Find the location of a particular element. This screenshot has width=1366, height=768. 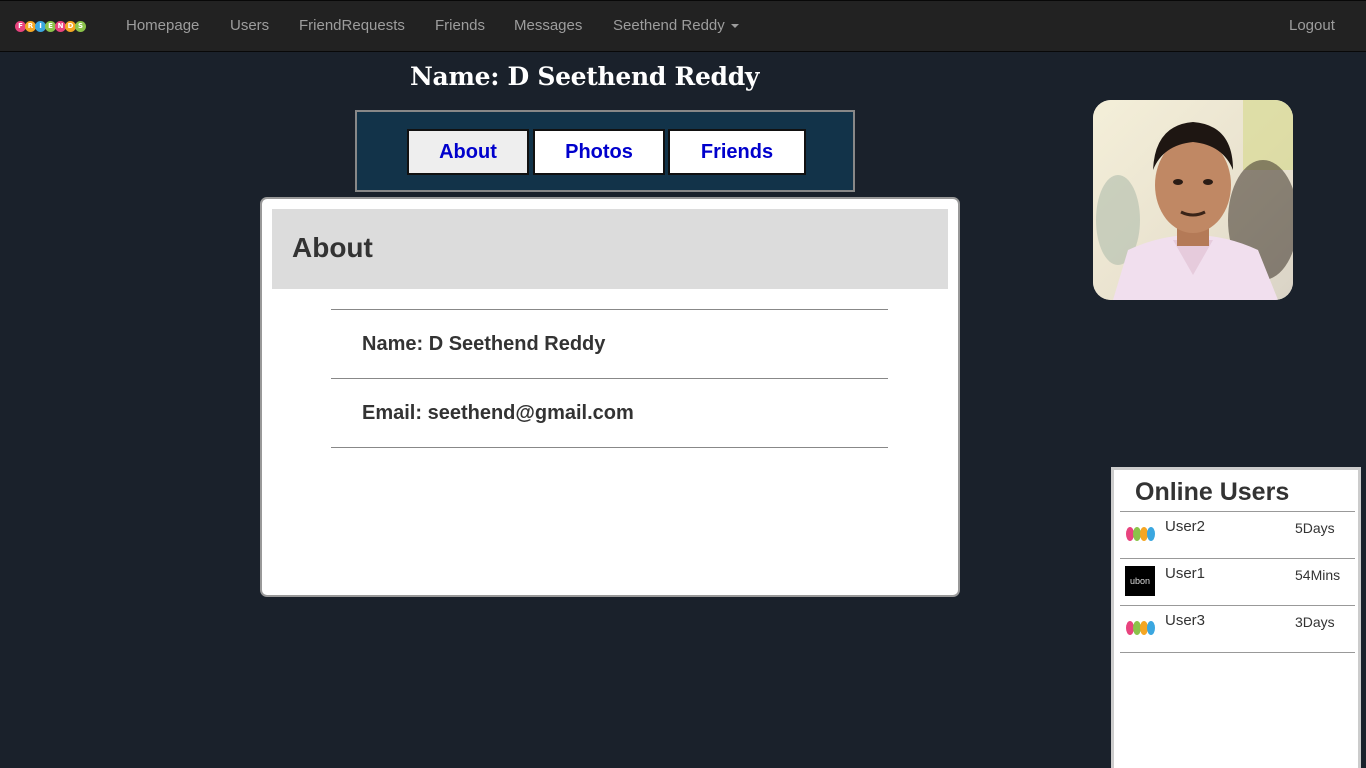

online-user-name: User3 is located at coordinates (1185, 620).